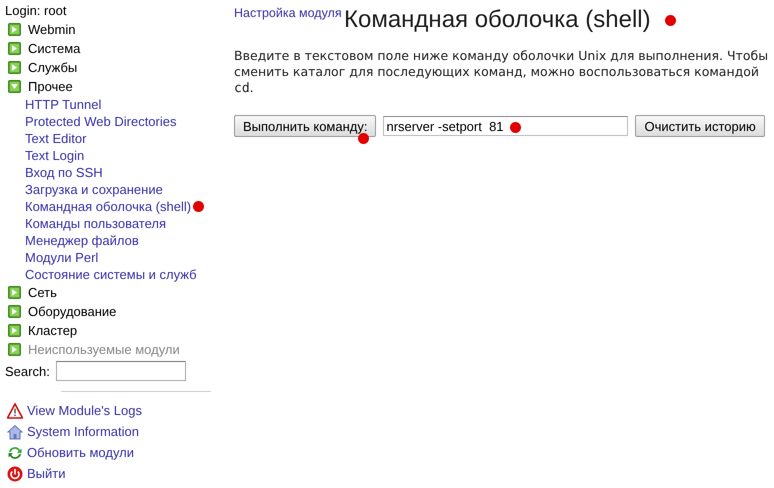 The height and width of the screenshot is (488, 774). Describe the element at coordinates (64, 172) in the screenshot. I see `module-link: Вход по SSH` at that location.